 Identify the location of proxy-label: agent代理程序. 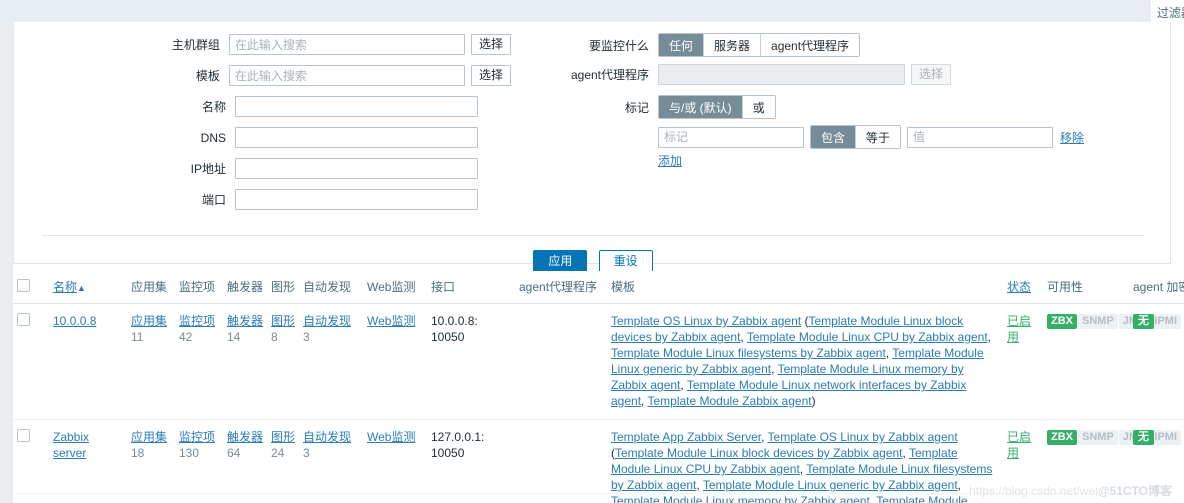
(609, 75).